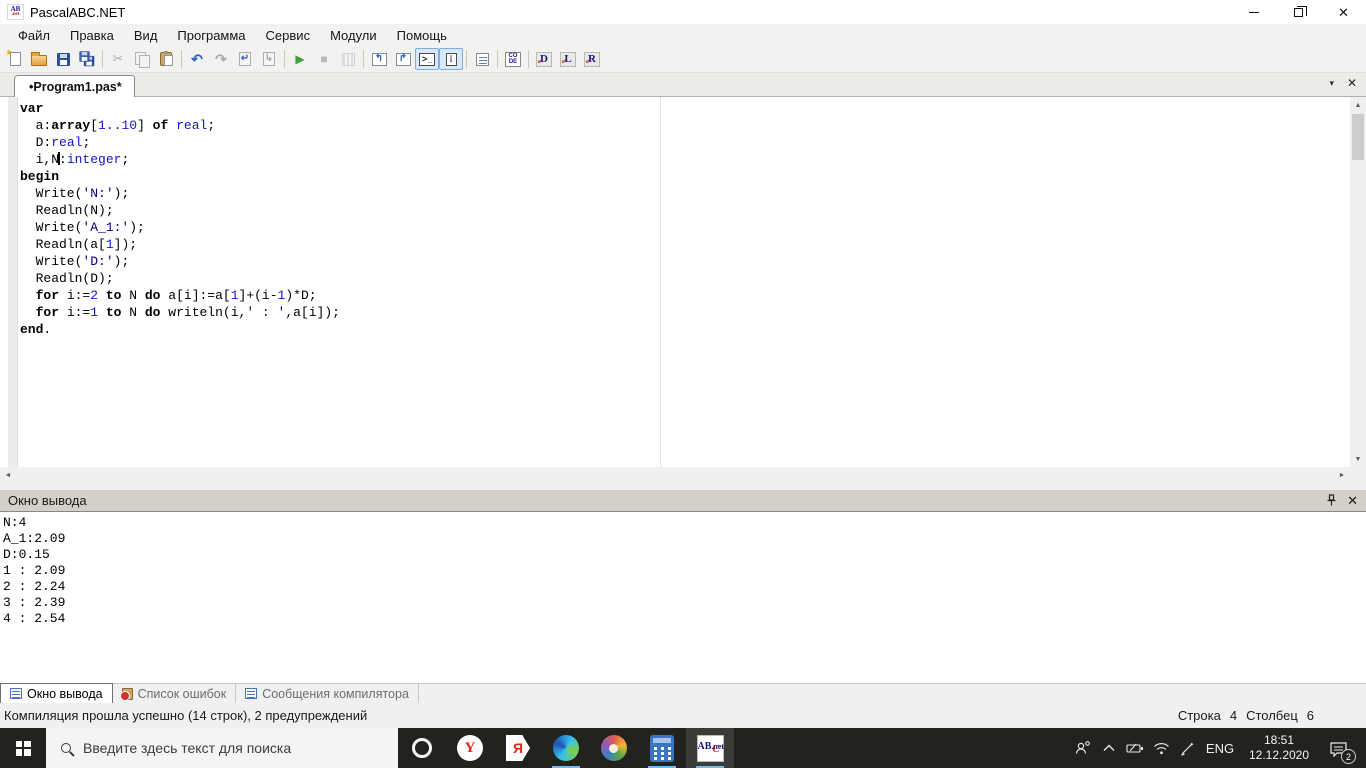 This screenshot has width=1366, height=768. I want to click on text-cursor-toggle: I, so click(451, 59).